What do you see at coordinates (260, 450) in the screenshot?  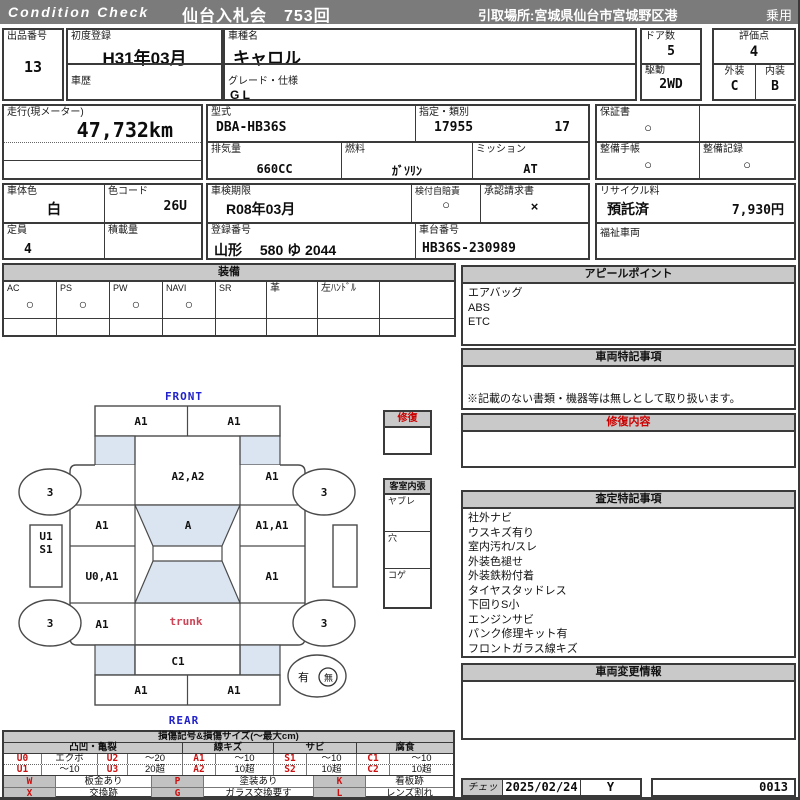 I see `right-headlight` at bounding box center [260, 450].